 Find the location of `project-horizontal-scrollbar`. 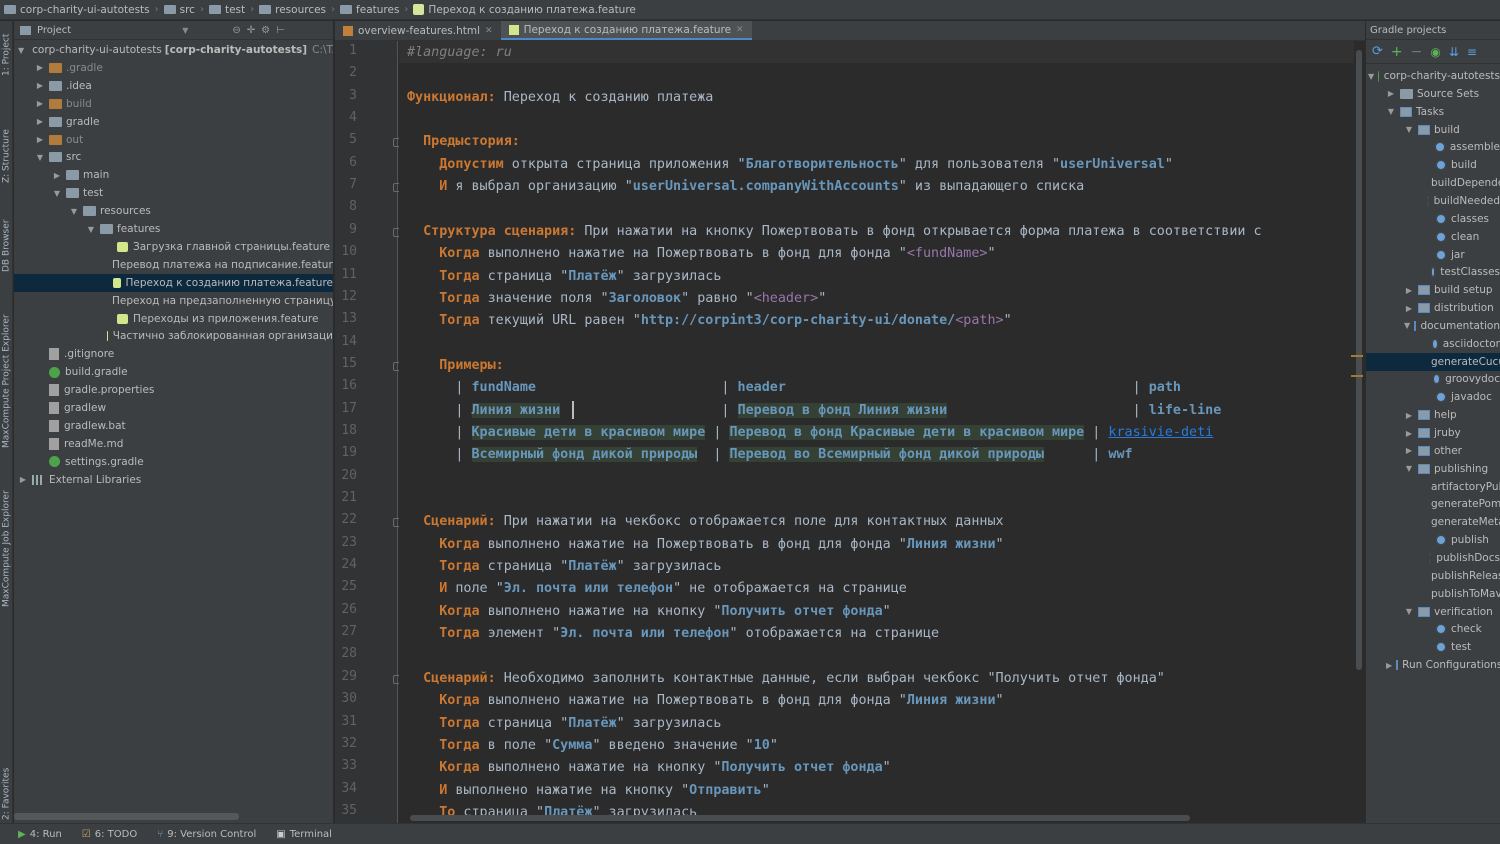

project-horizontal-scrollbar is located at coordinates (126, 816).